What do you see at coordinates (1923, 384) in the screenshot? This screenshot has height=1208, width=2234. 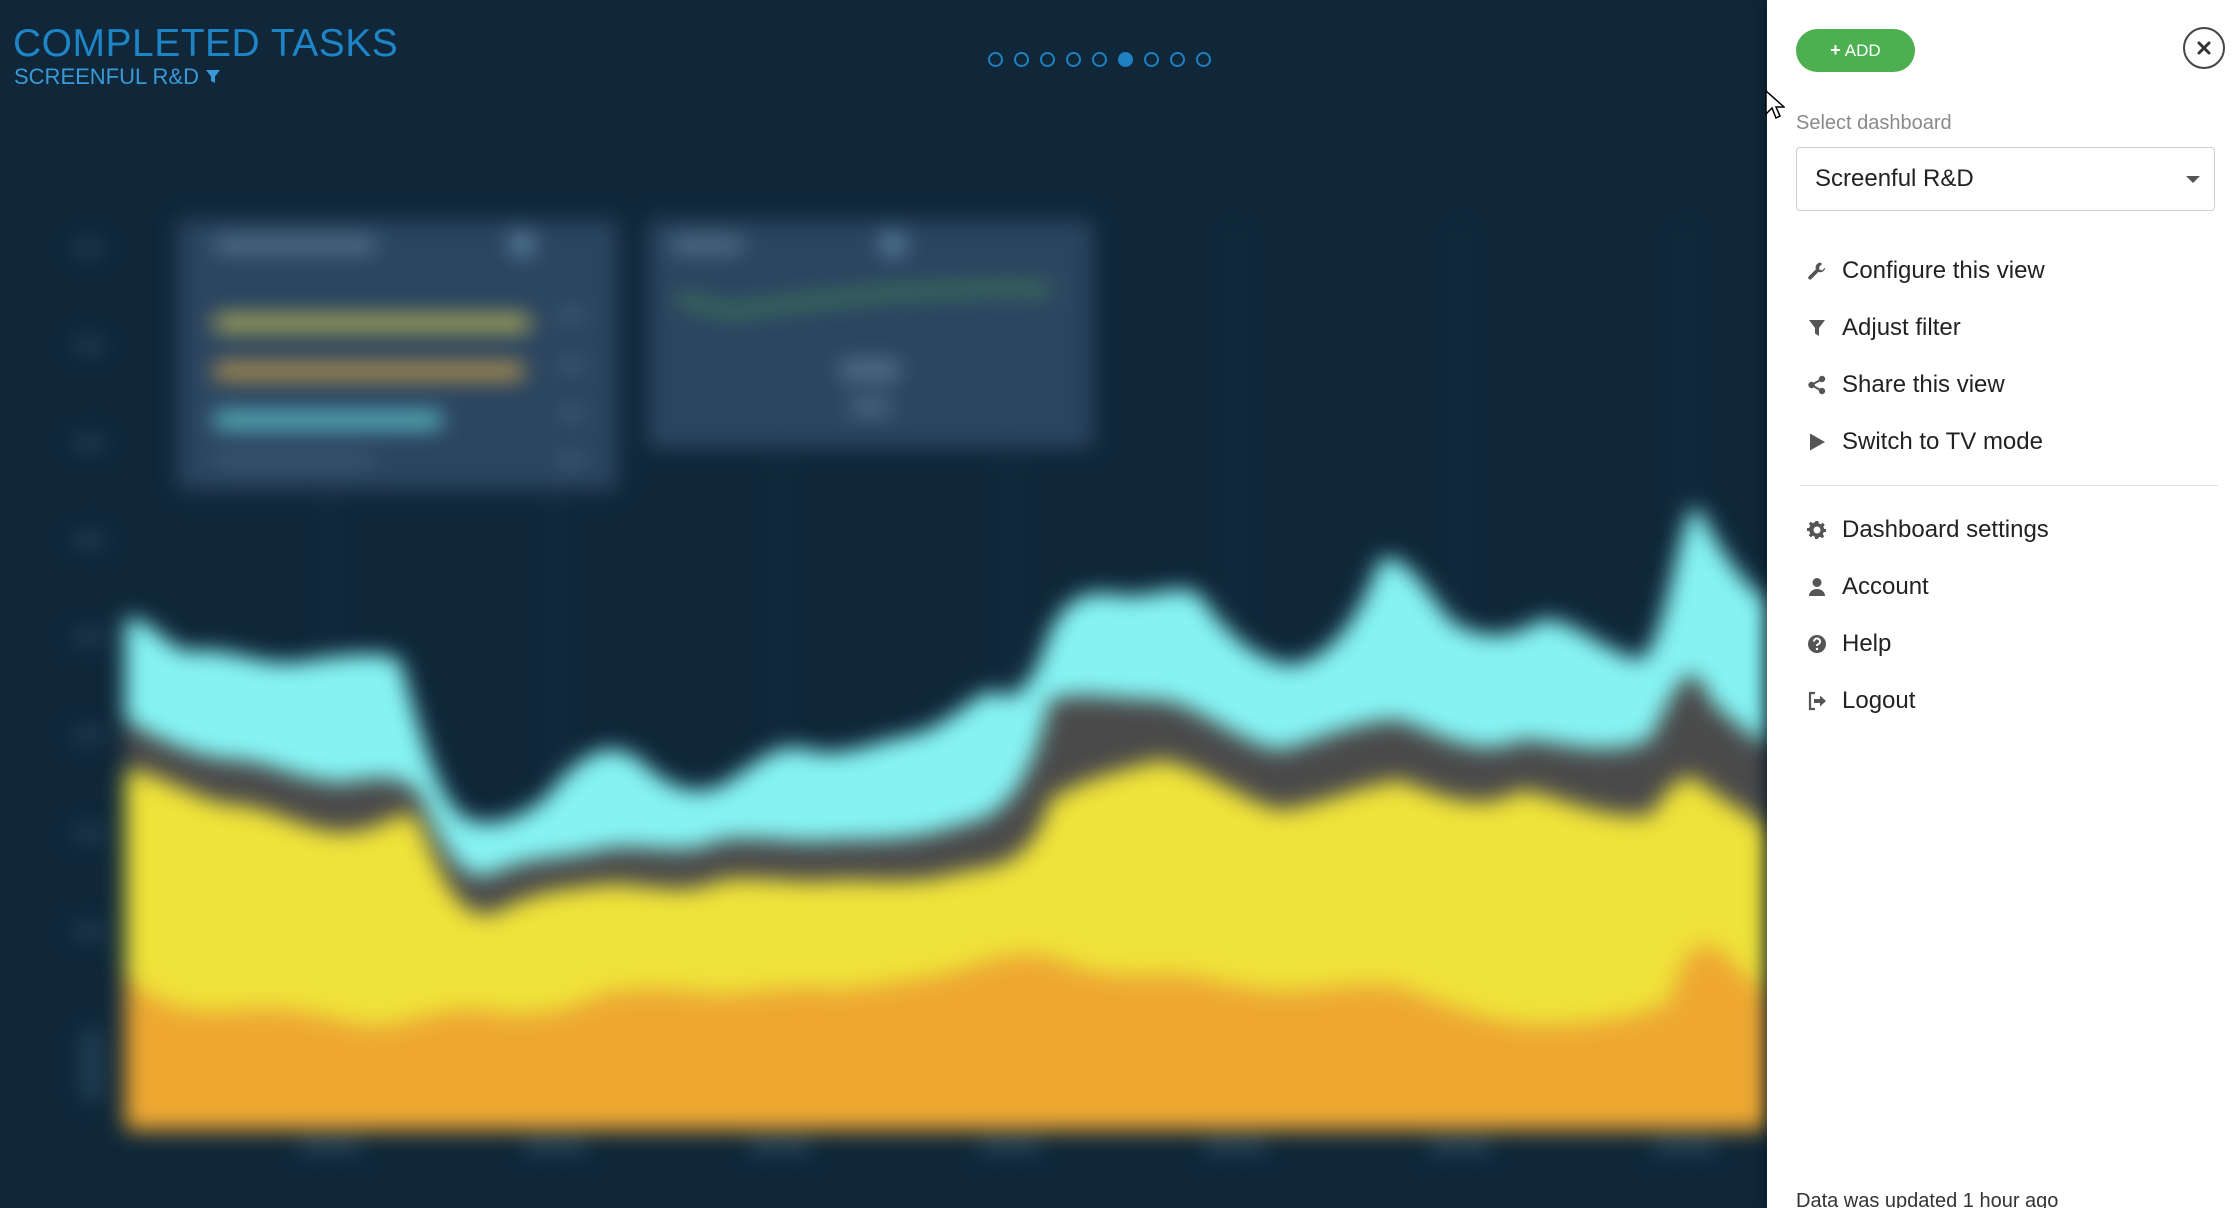 I see `menu-item-label: Share this view` at bounding box center [1923, 384].